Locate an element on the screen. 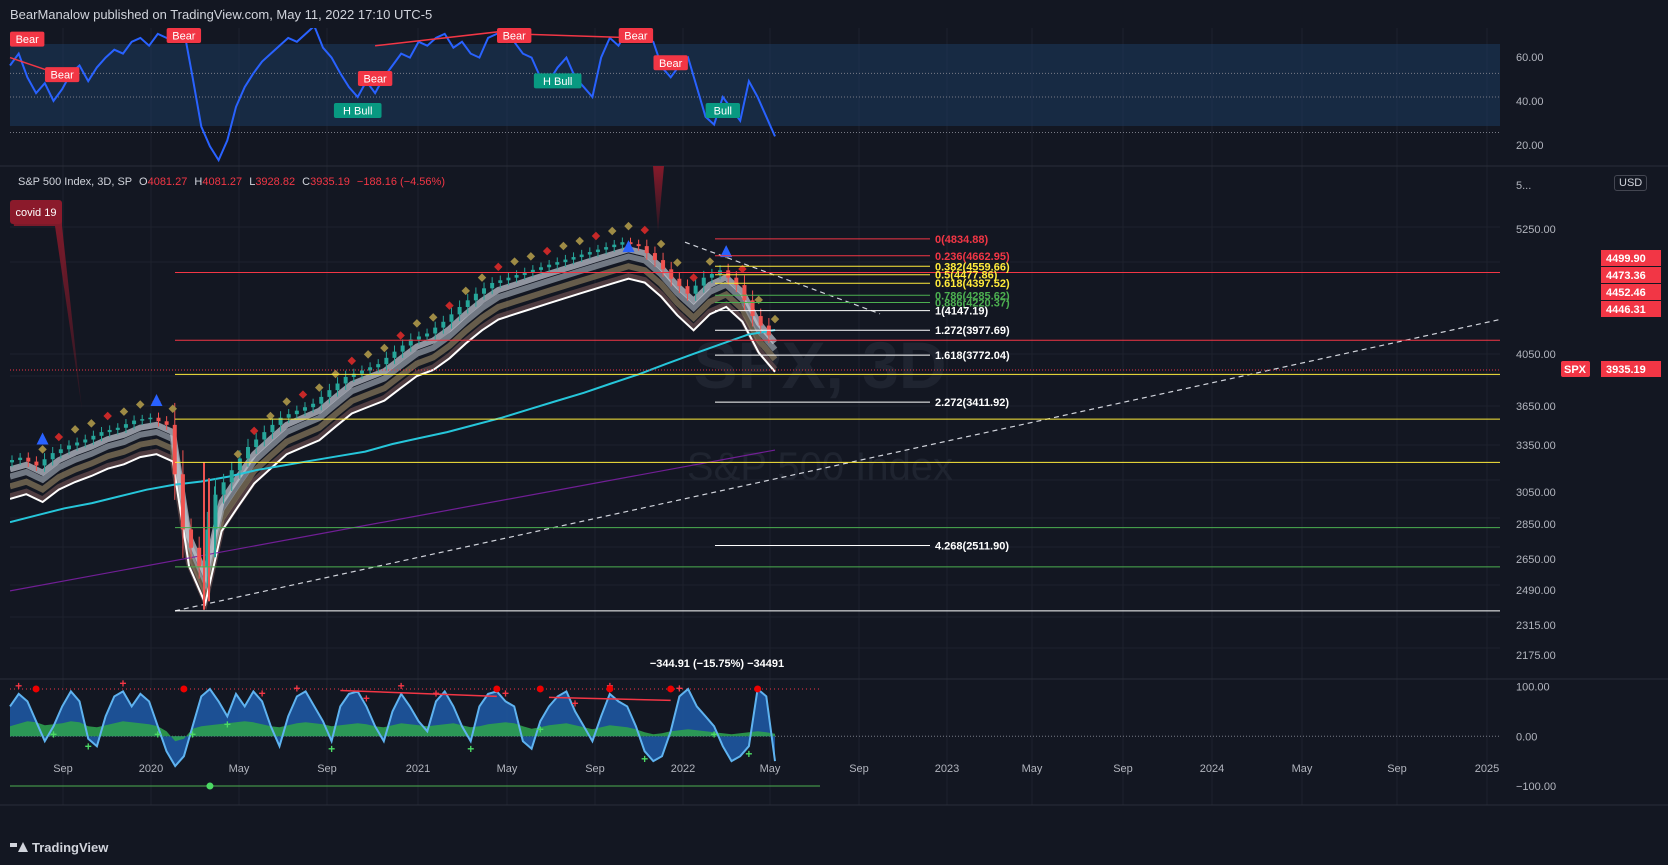 This screenshot has width=1668, height=865. price-axis-tick: 3650.00 is located at coordinates (1536, 407).